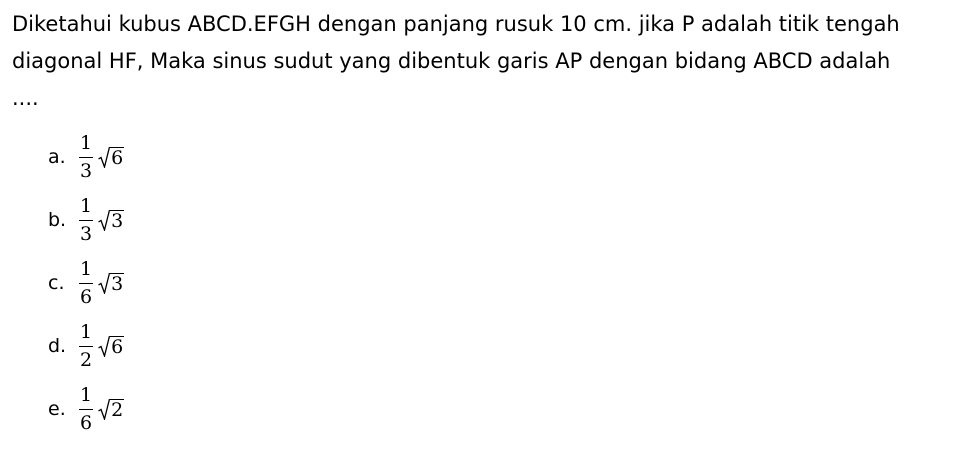  I want to click on option-letter: c., so click(56, 282).